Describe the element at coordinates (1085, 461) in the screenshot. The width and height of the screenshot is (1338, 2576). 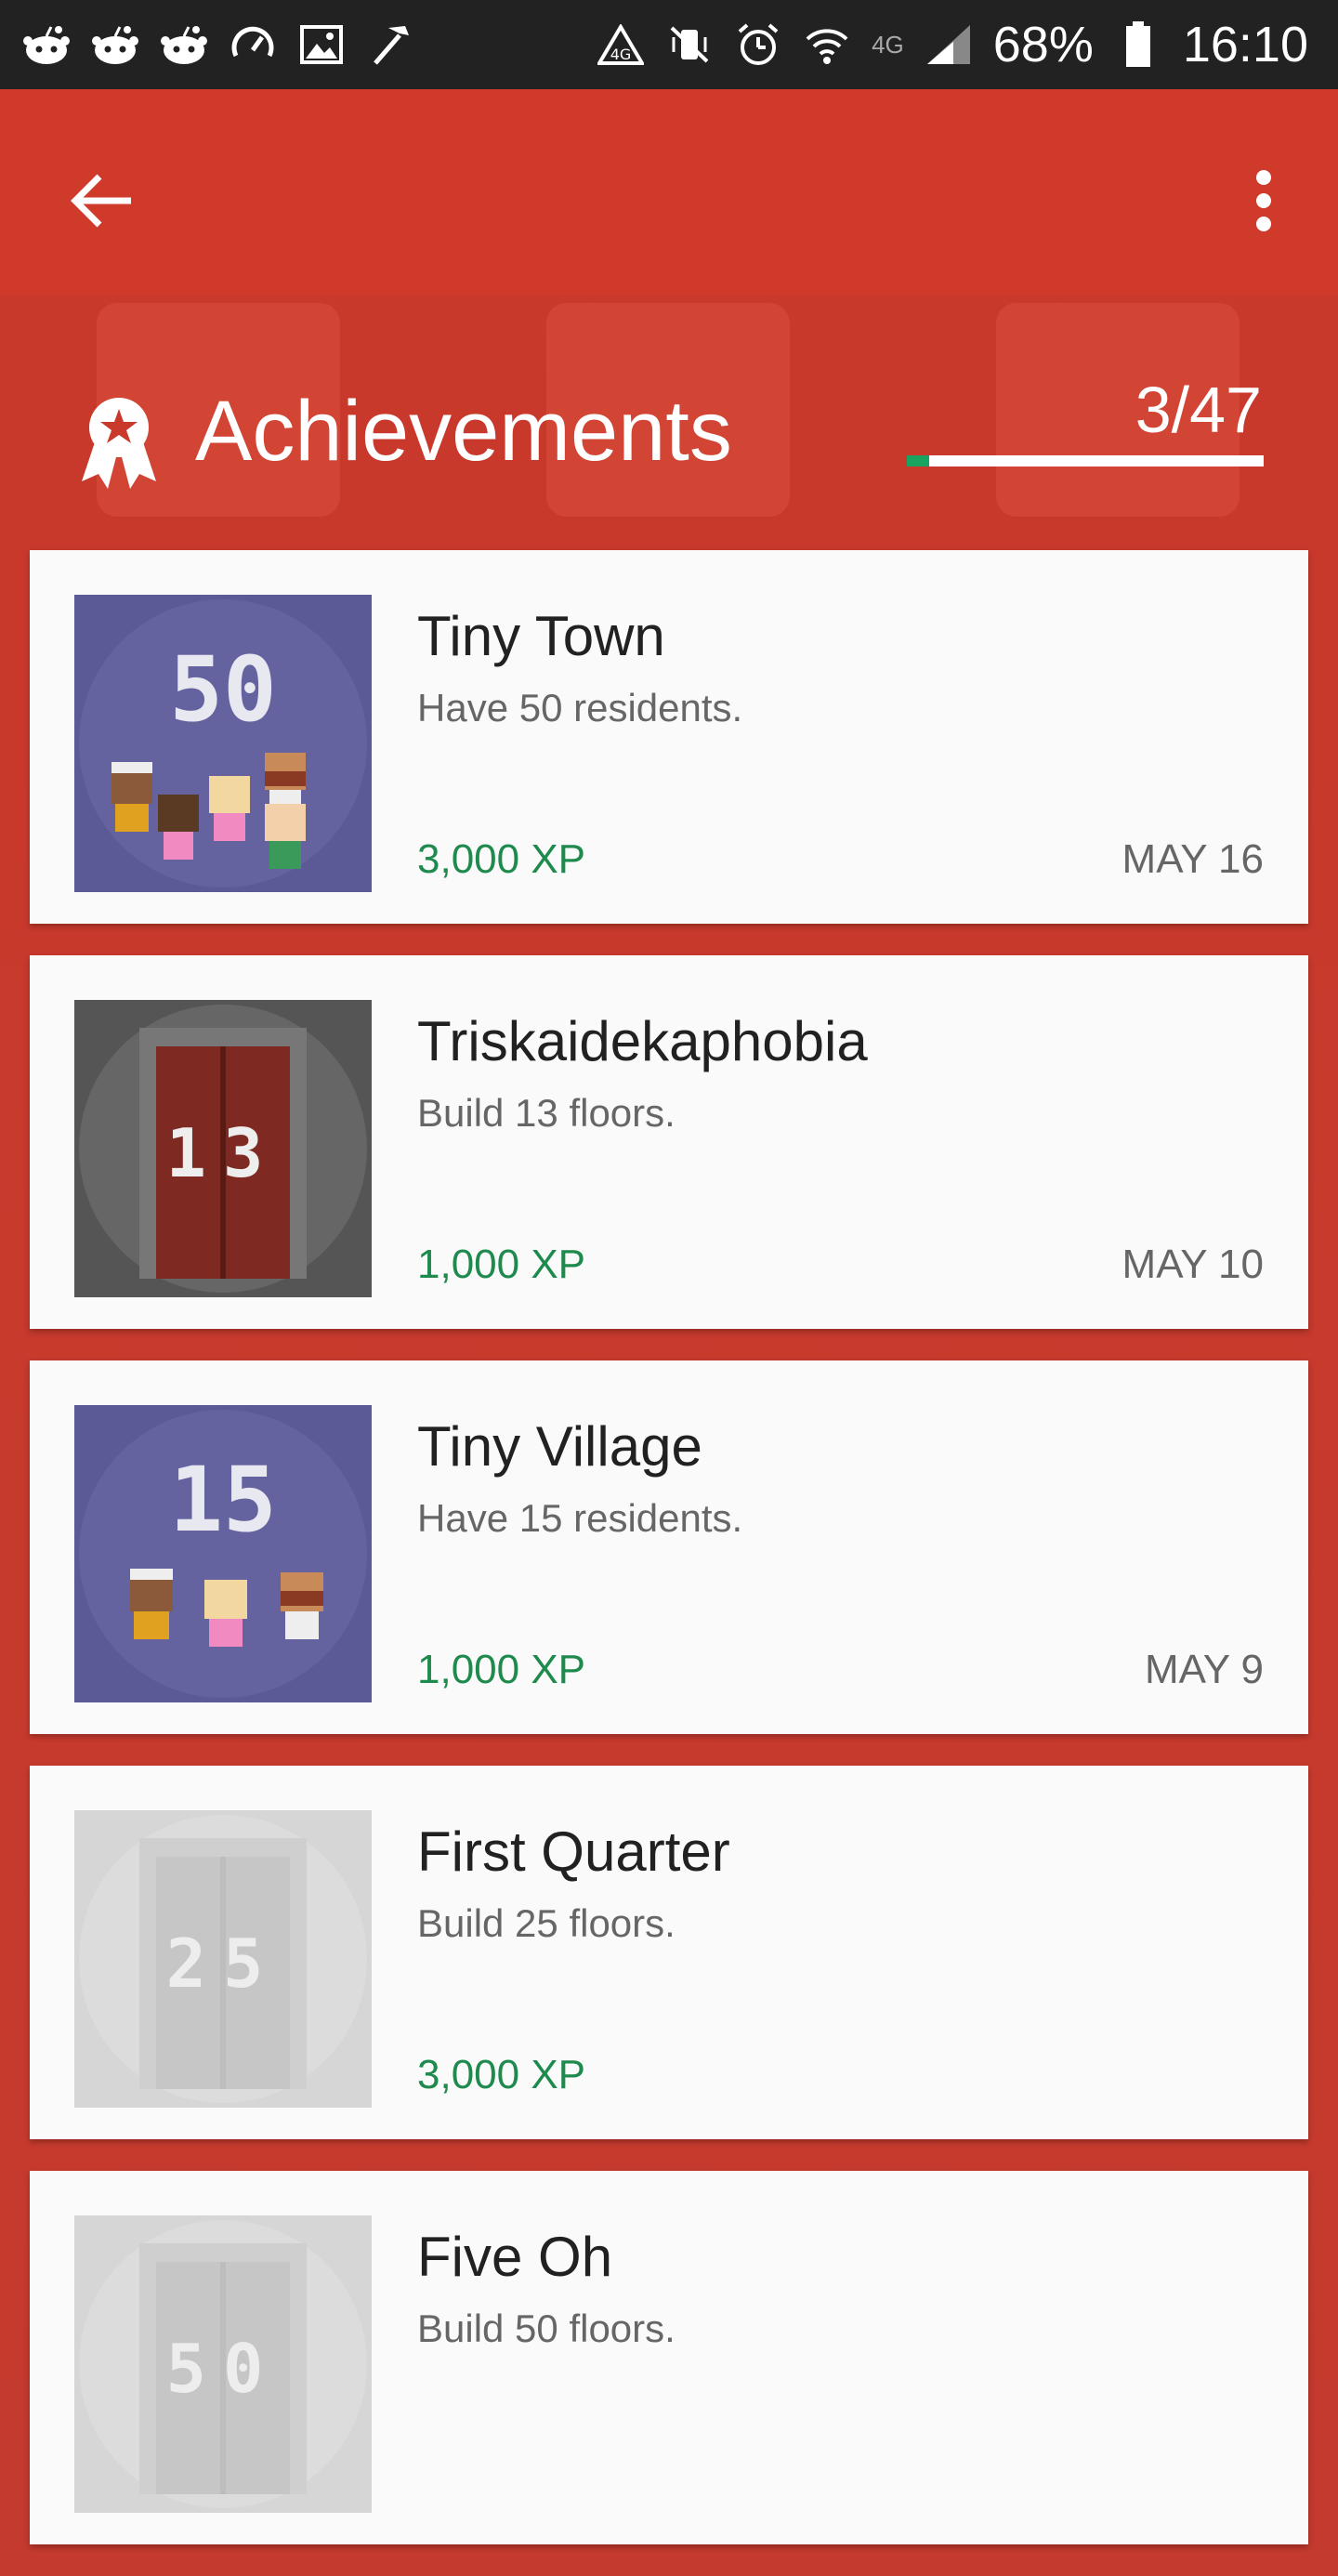
I see `achievement-progress-bar` at that location.